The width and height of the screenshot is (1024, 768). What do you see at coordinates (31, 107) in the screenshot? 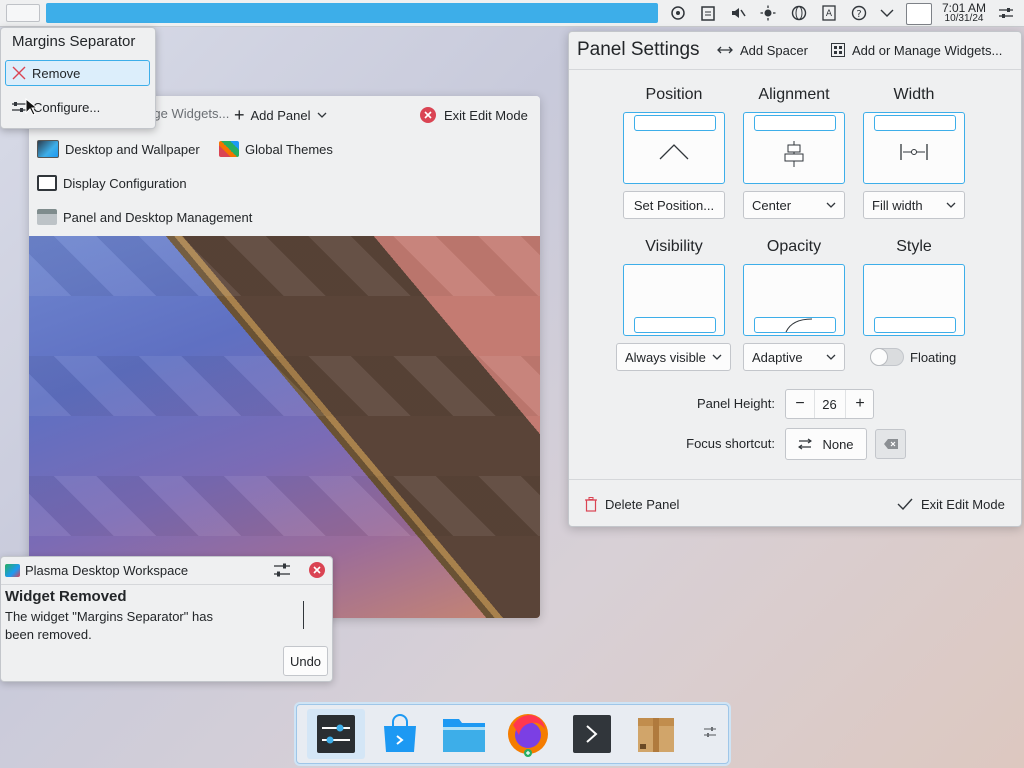
I see `mouse-cursor-icon` at bounding box center [31, 107].